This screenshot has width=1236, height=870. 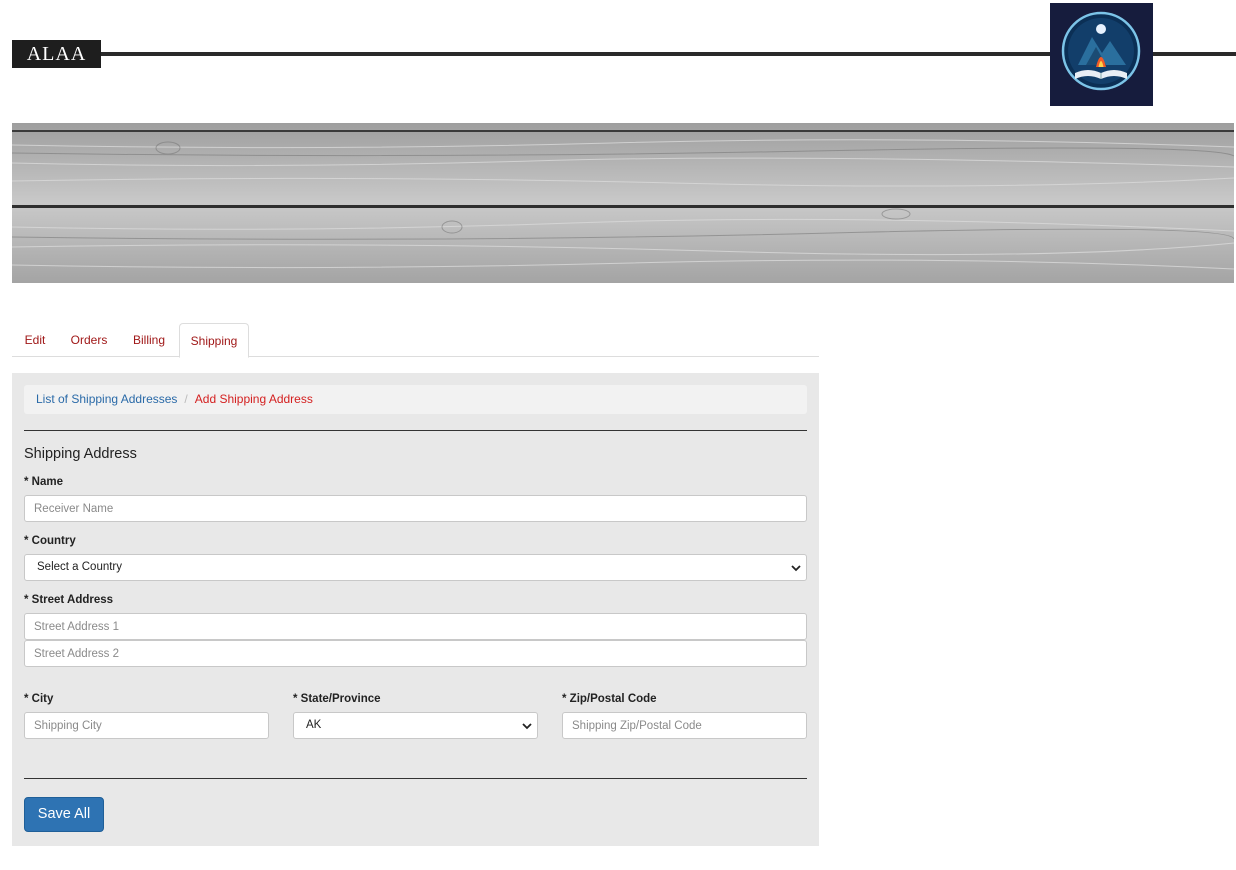 What do you see at coordinates (56, 54) in the screenshot?
I see `site-brand: ALAA` at bounding box center [56, 54].